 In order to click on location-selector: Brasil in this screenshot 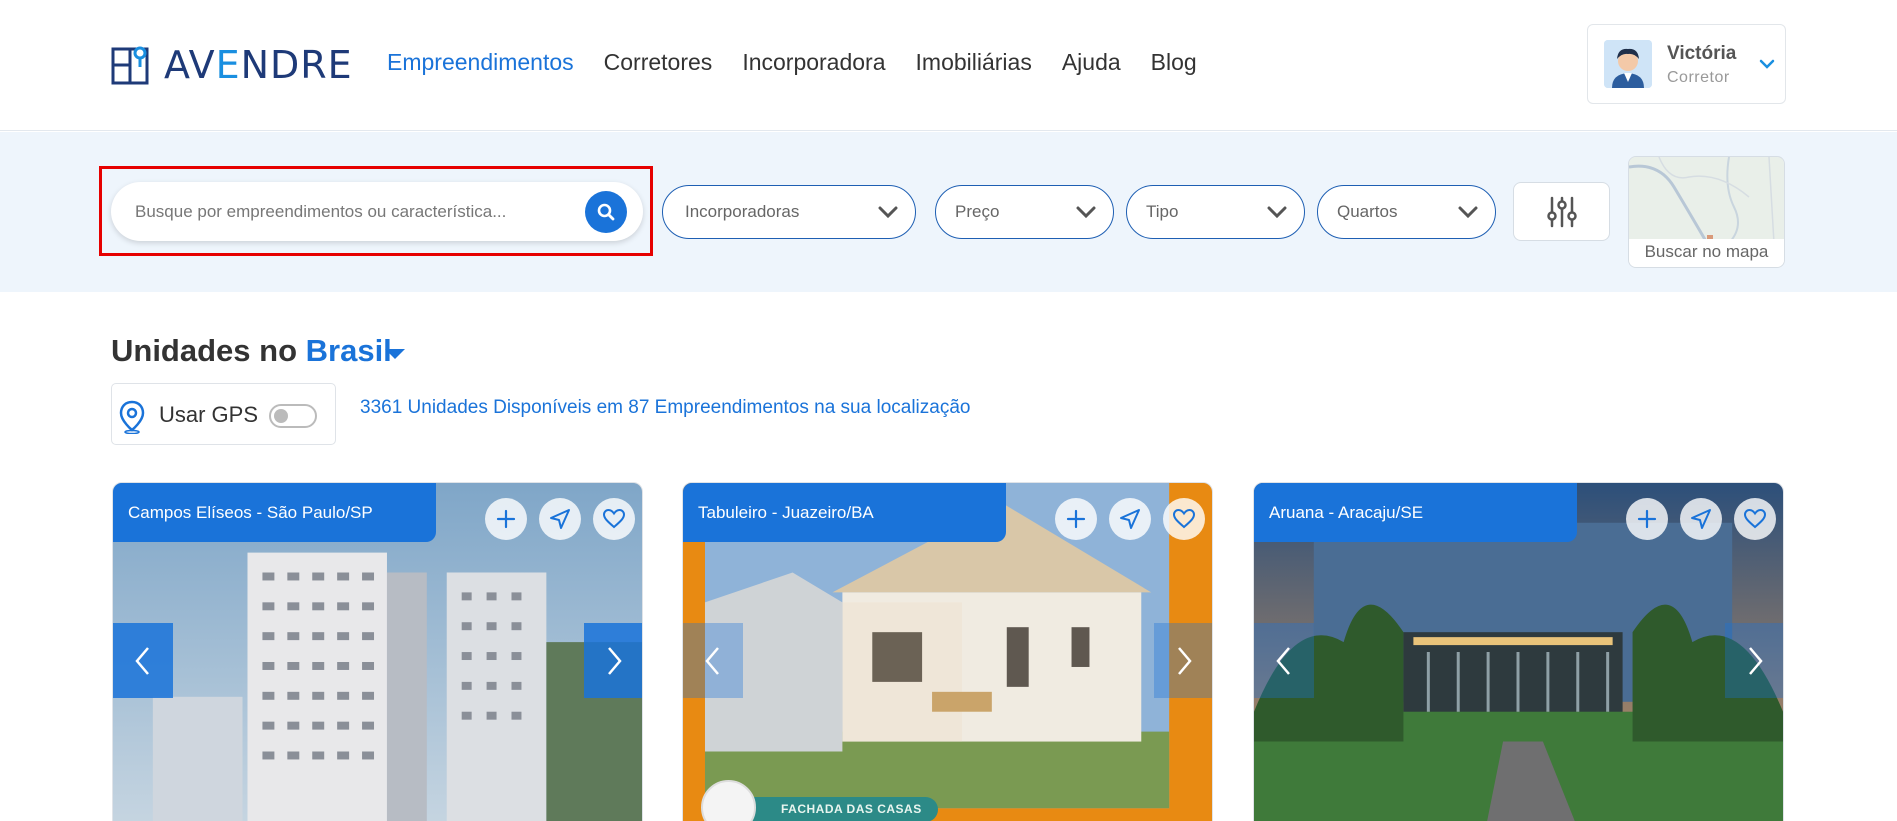, I will do `click(349, 350)`.